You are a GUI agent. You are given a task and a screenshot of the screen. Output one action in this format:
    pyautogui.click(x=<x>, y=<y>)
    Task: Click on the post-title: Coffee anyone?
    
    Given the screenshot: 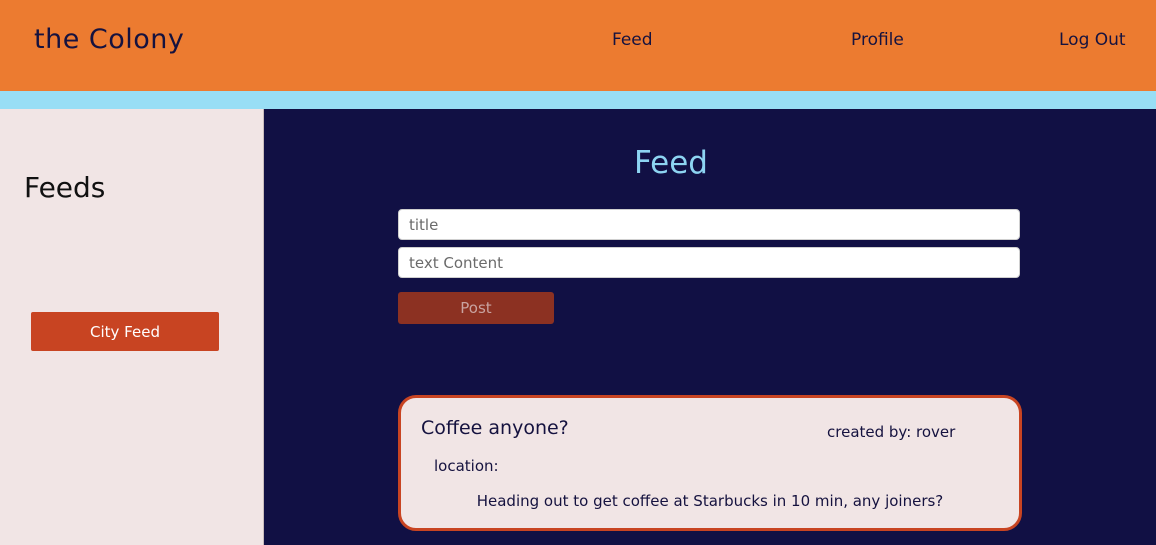 What is the action you would take?
    pyautogui.click(x=495, y=428)
    